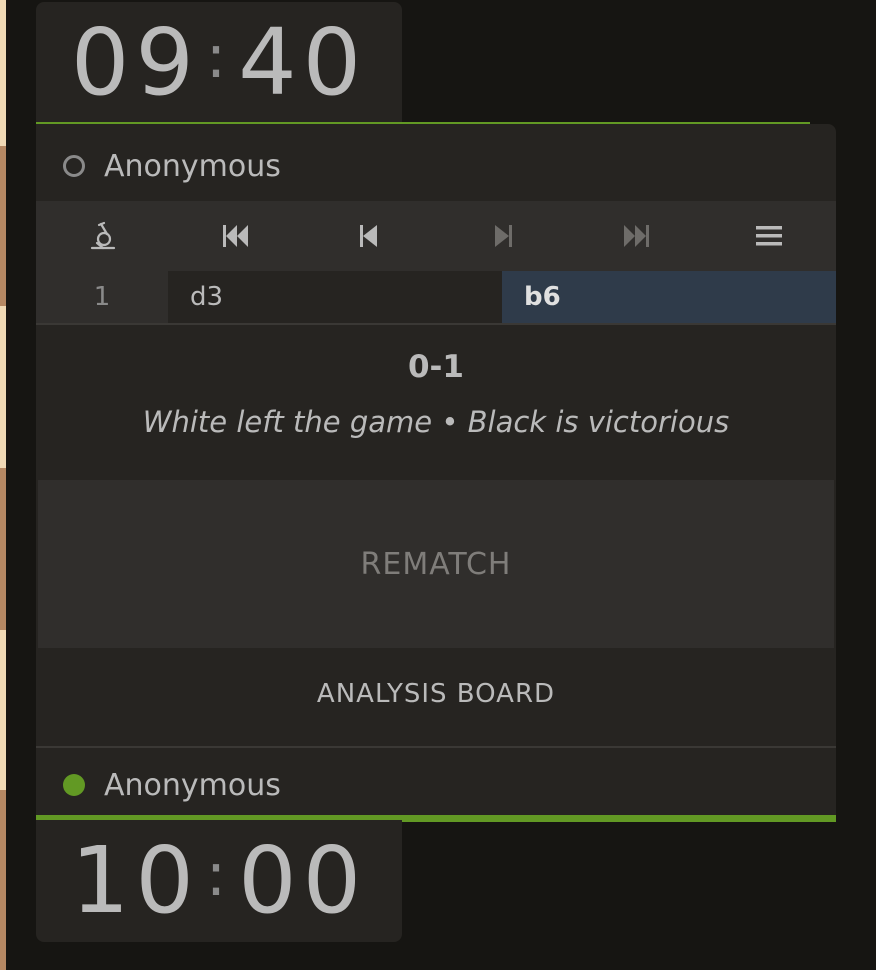 This screenshot has width=876, height=970. I want to click on next-move-button, so click(503, 236).